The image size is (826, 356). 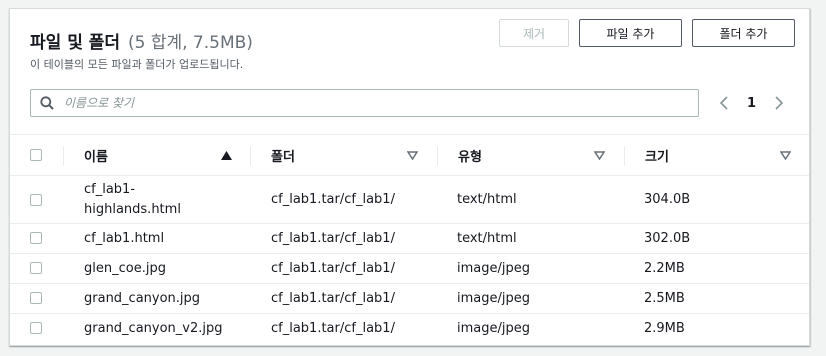 I want to click on column-label-folder: 폴더, so click(x=283, y=157).